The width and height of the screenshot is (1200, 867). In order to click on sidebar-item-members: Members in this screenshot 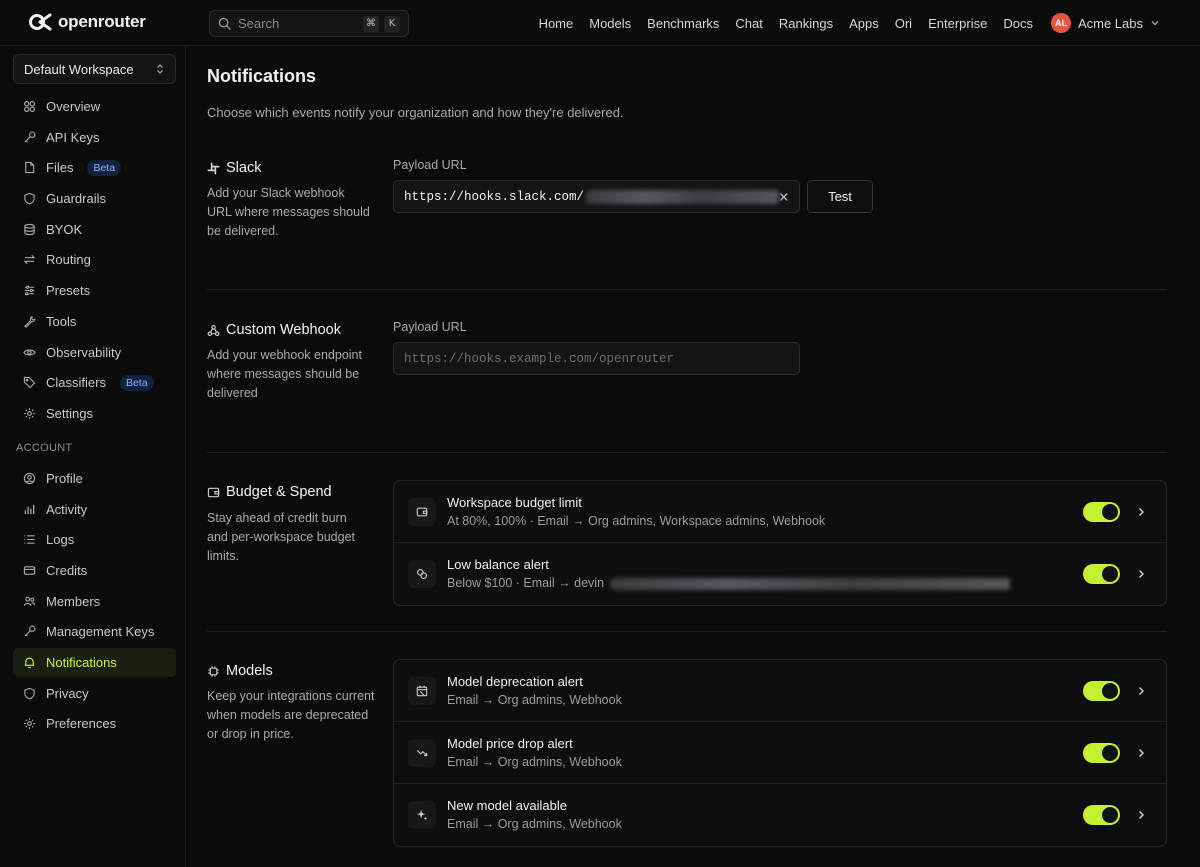, I will do `click(94, 601)`.